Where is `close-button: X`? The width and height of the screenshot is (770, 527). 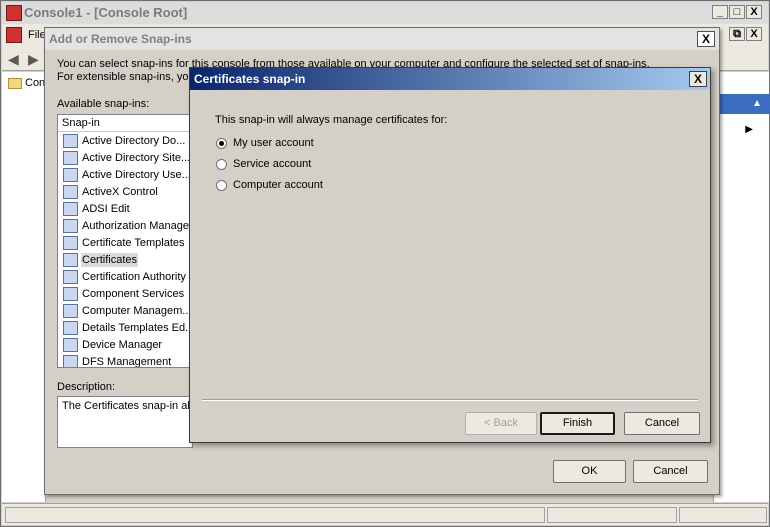
close-button: X is located at coordinates (754, 12).